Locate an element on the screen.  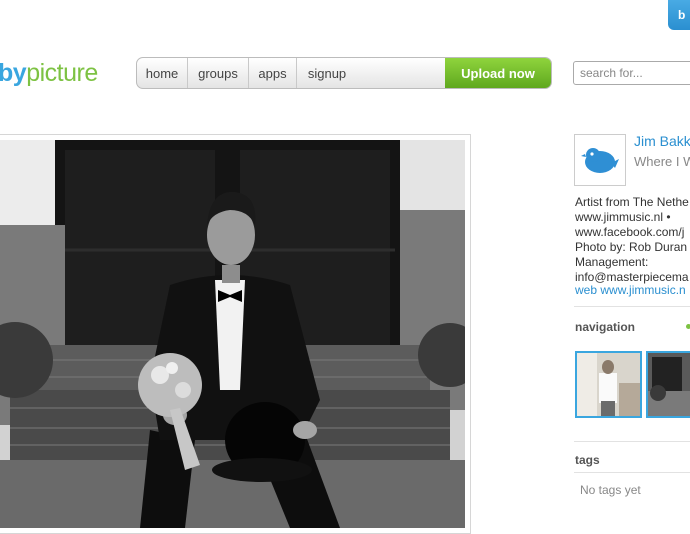
web-label: web is located at coordinates (586, 290).